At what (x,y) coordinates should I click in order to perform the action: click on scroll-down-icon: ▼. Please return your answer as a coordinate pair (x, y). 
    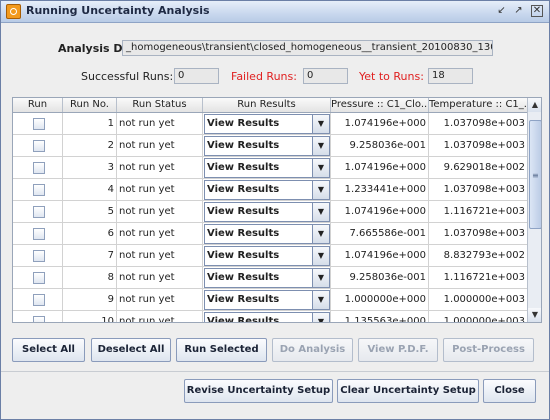
    Looking at the image, I should click on (534, 315).